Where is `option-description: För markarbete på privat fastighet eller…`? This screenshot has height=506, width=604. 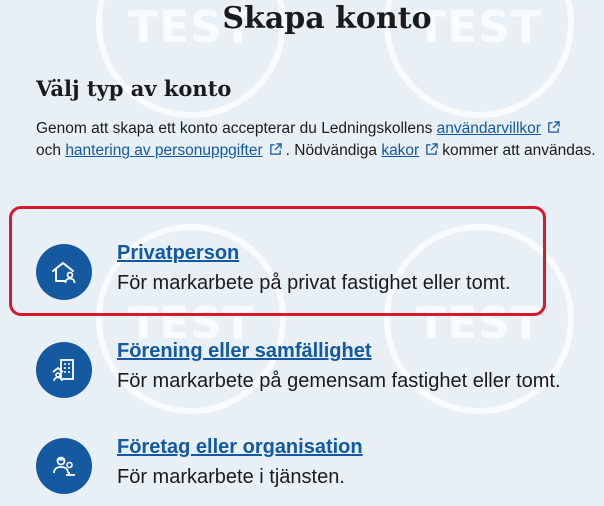 option-description: För markarbete på privat fastighet eller… is located at coordinates (314, 283).